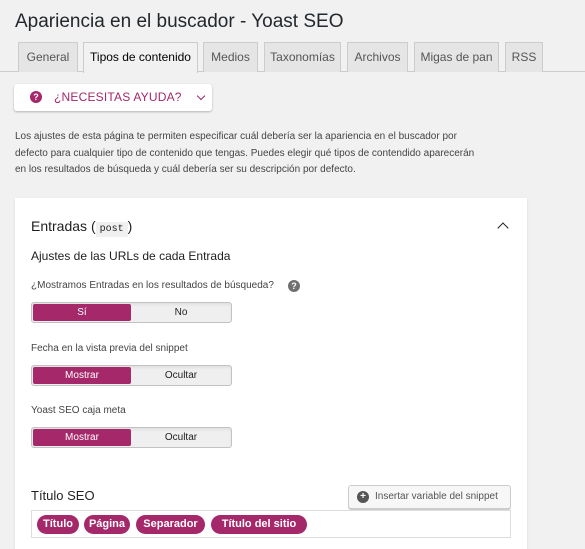  Describe the element at coordinates (503, 228) in the screenshot. I see `chevron-up-icon` at that location.